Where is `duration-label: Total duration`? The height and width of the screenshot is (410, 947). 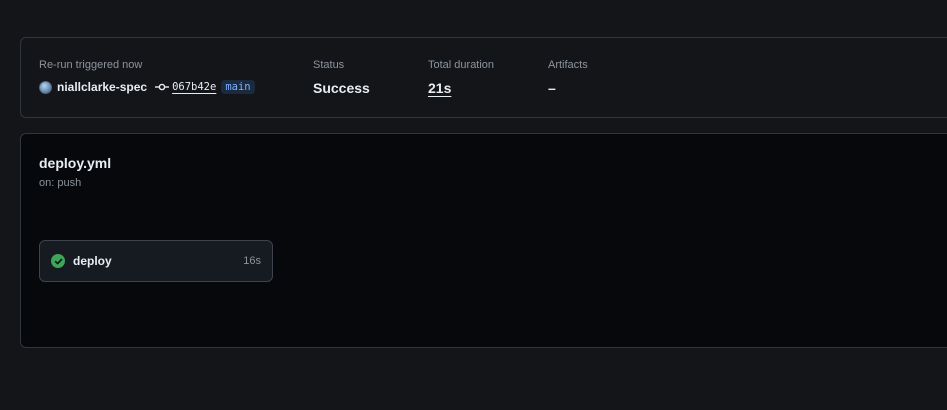
duration-label: Total duration is located at coordinates (461, 65).